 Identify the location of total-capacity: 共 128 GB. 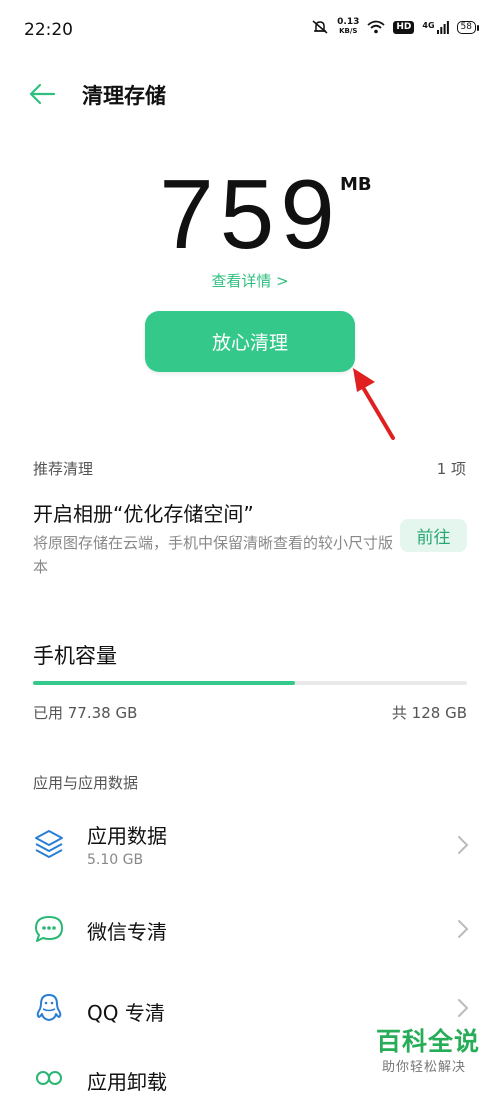
(429, 713).